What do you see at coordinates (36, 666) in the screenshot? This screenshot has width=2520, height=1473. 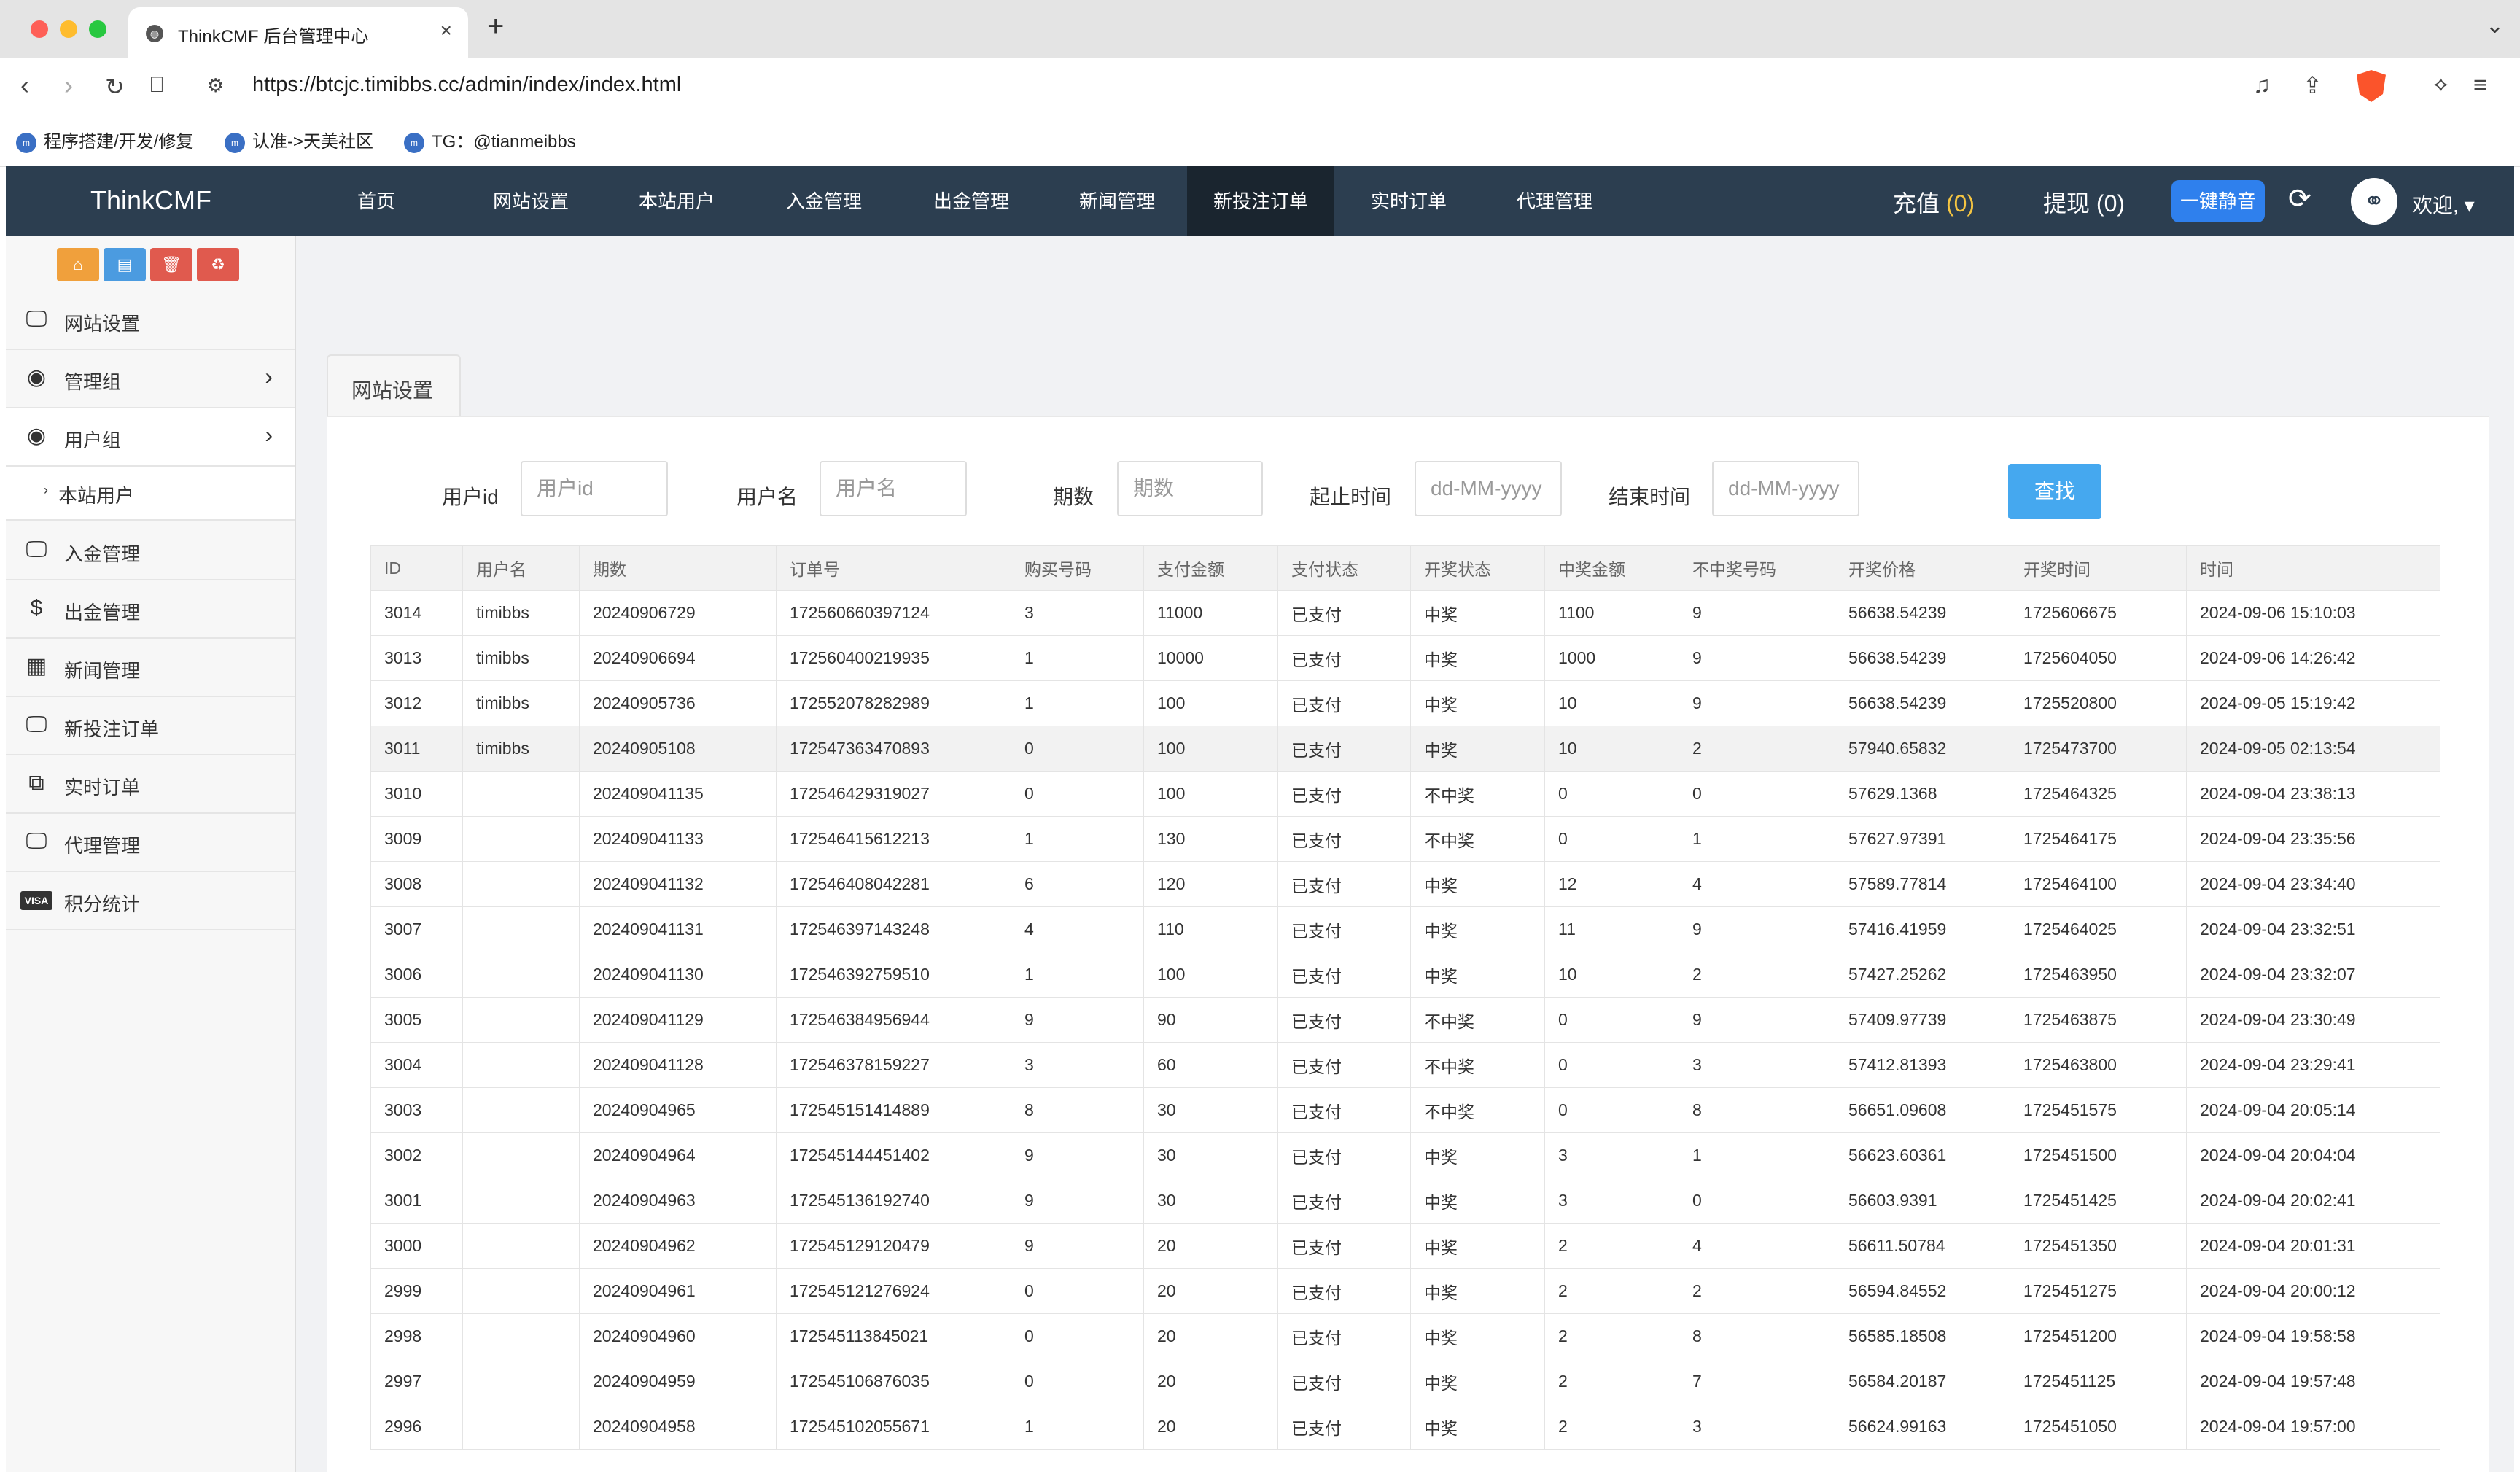 I see `newspaper-icon: ▦` at bounding box center [36, 666].